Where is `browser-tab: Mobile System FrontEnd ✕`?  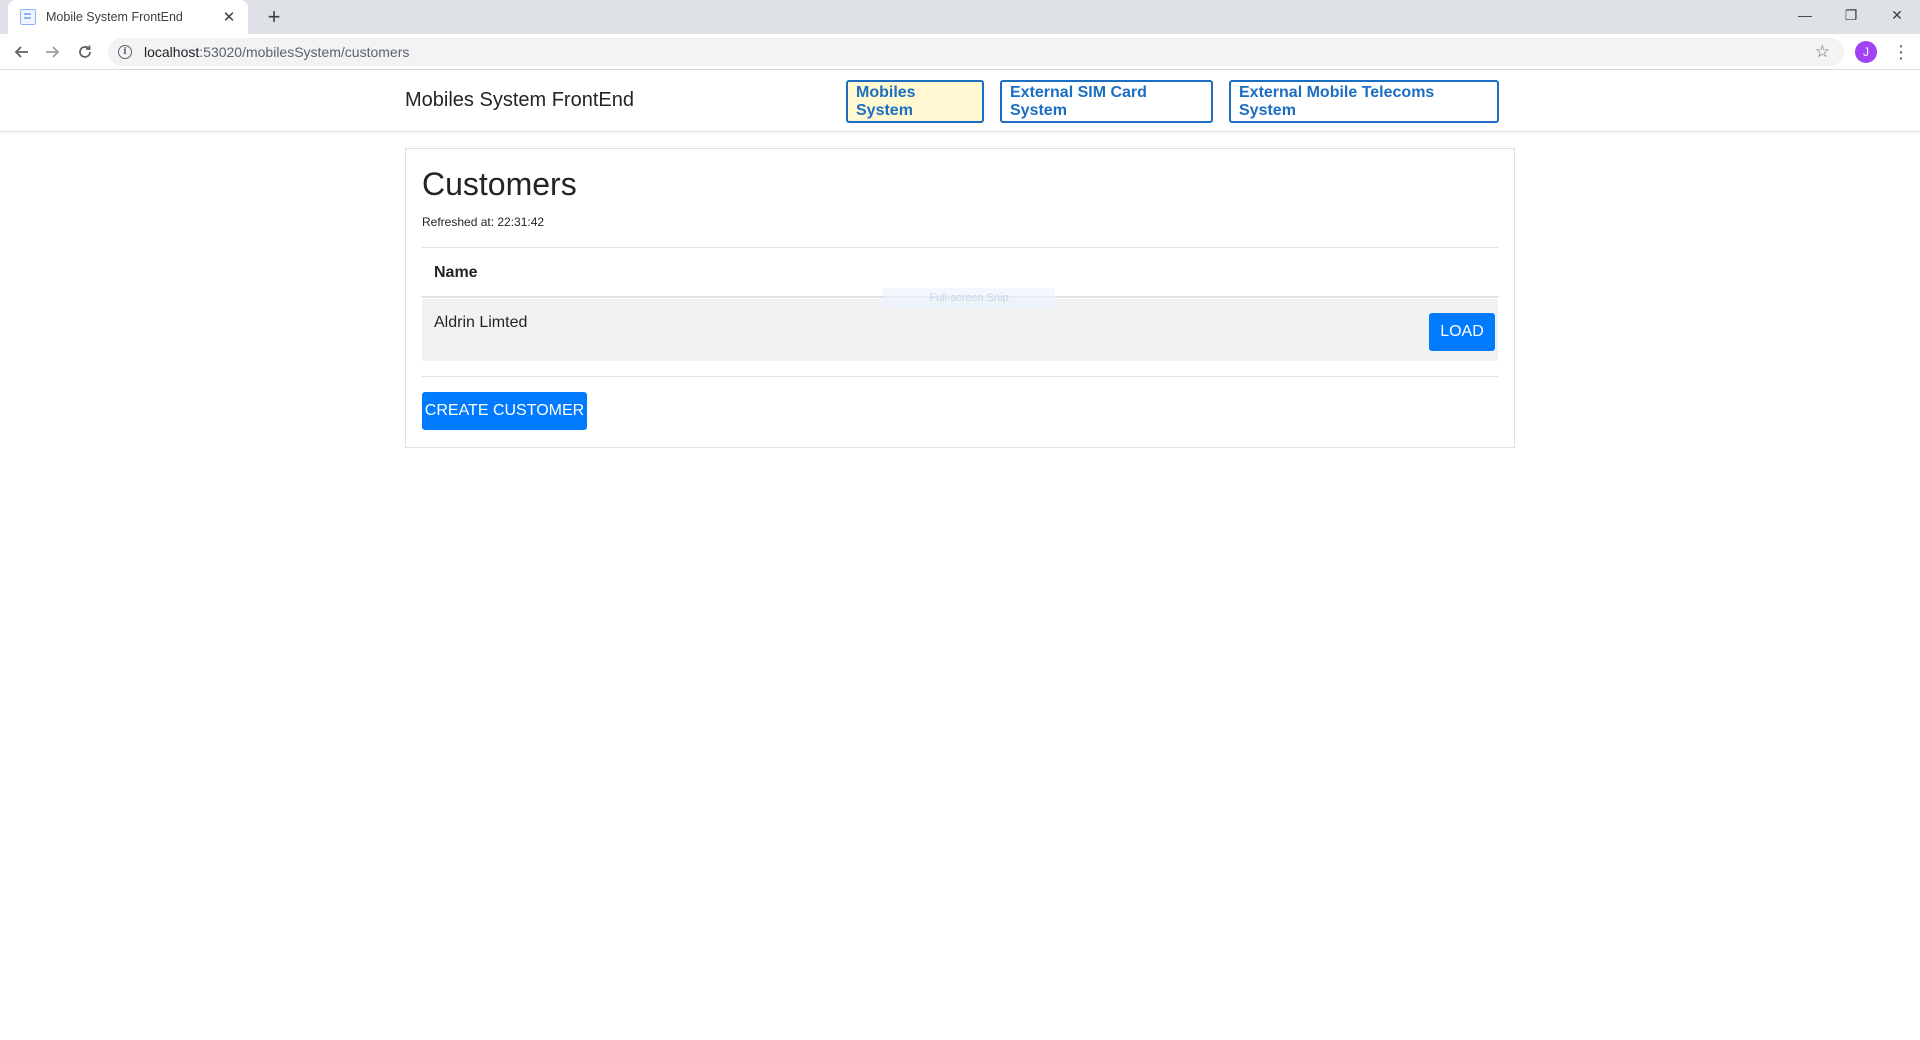 browser-tab: Mobile System FrontEnd ✕ is located at coordinates (128, 17).